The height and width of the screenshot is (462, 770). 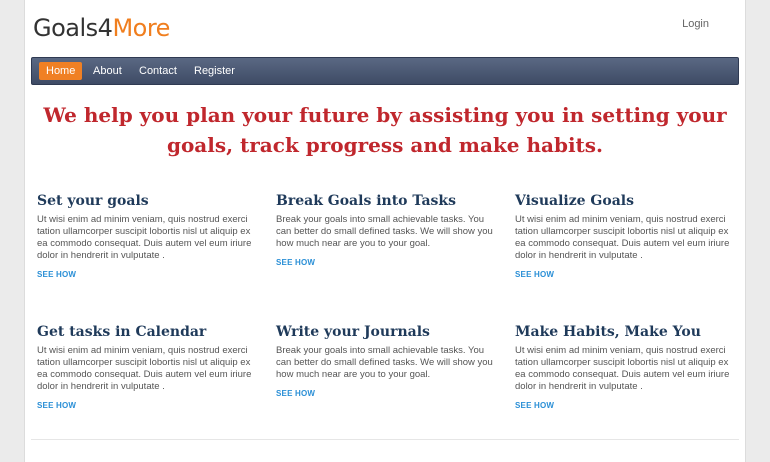 I want to click on feature-title: Make Habits, Make You, so click(x=608, y=332).